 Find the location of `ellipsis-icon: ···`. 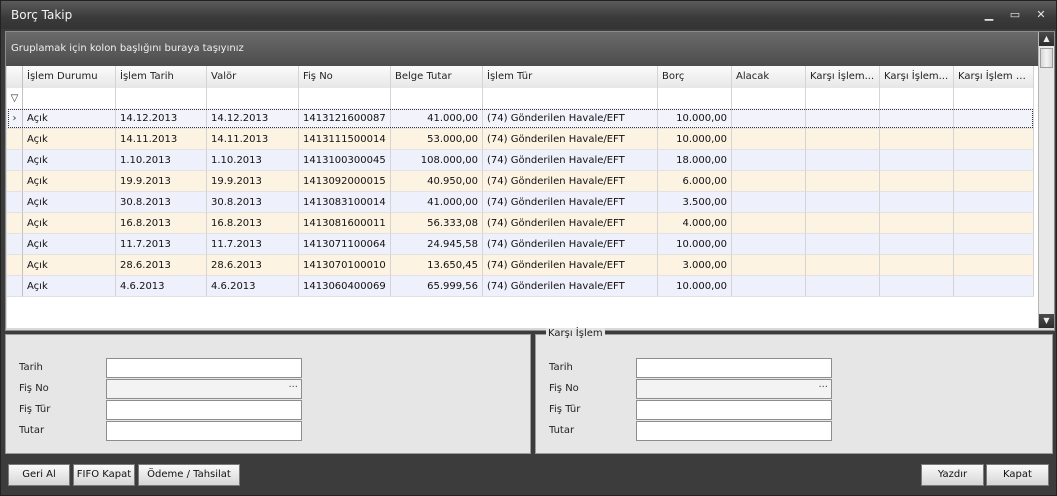

ellipsis-icon: ··· is located at coordinates (293, 387).